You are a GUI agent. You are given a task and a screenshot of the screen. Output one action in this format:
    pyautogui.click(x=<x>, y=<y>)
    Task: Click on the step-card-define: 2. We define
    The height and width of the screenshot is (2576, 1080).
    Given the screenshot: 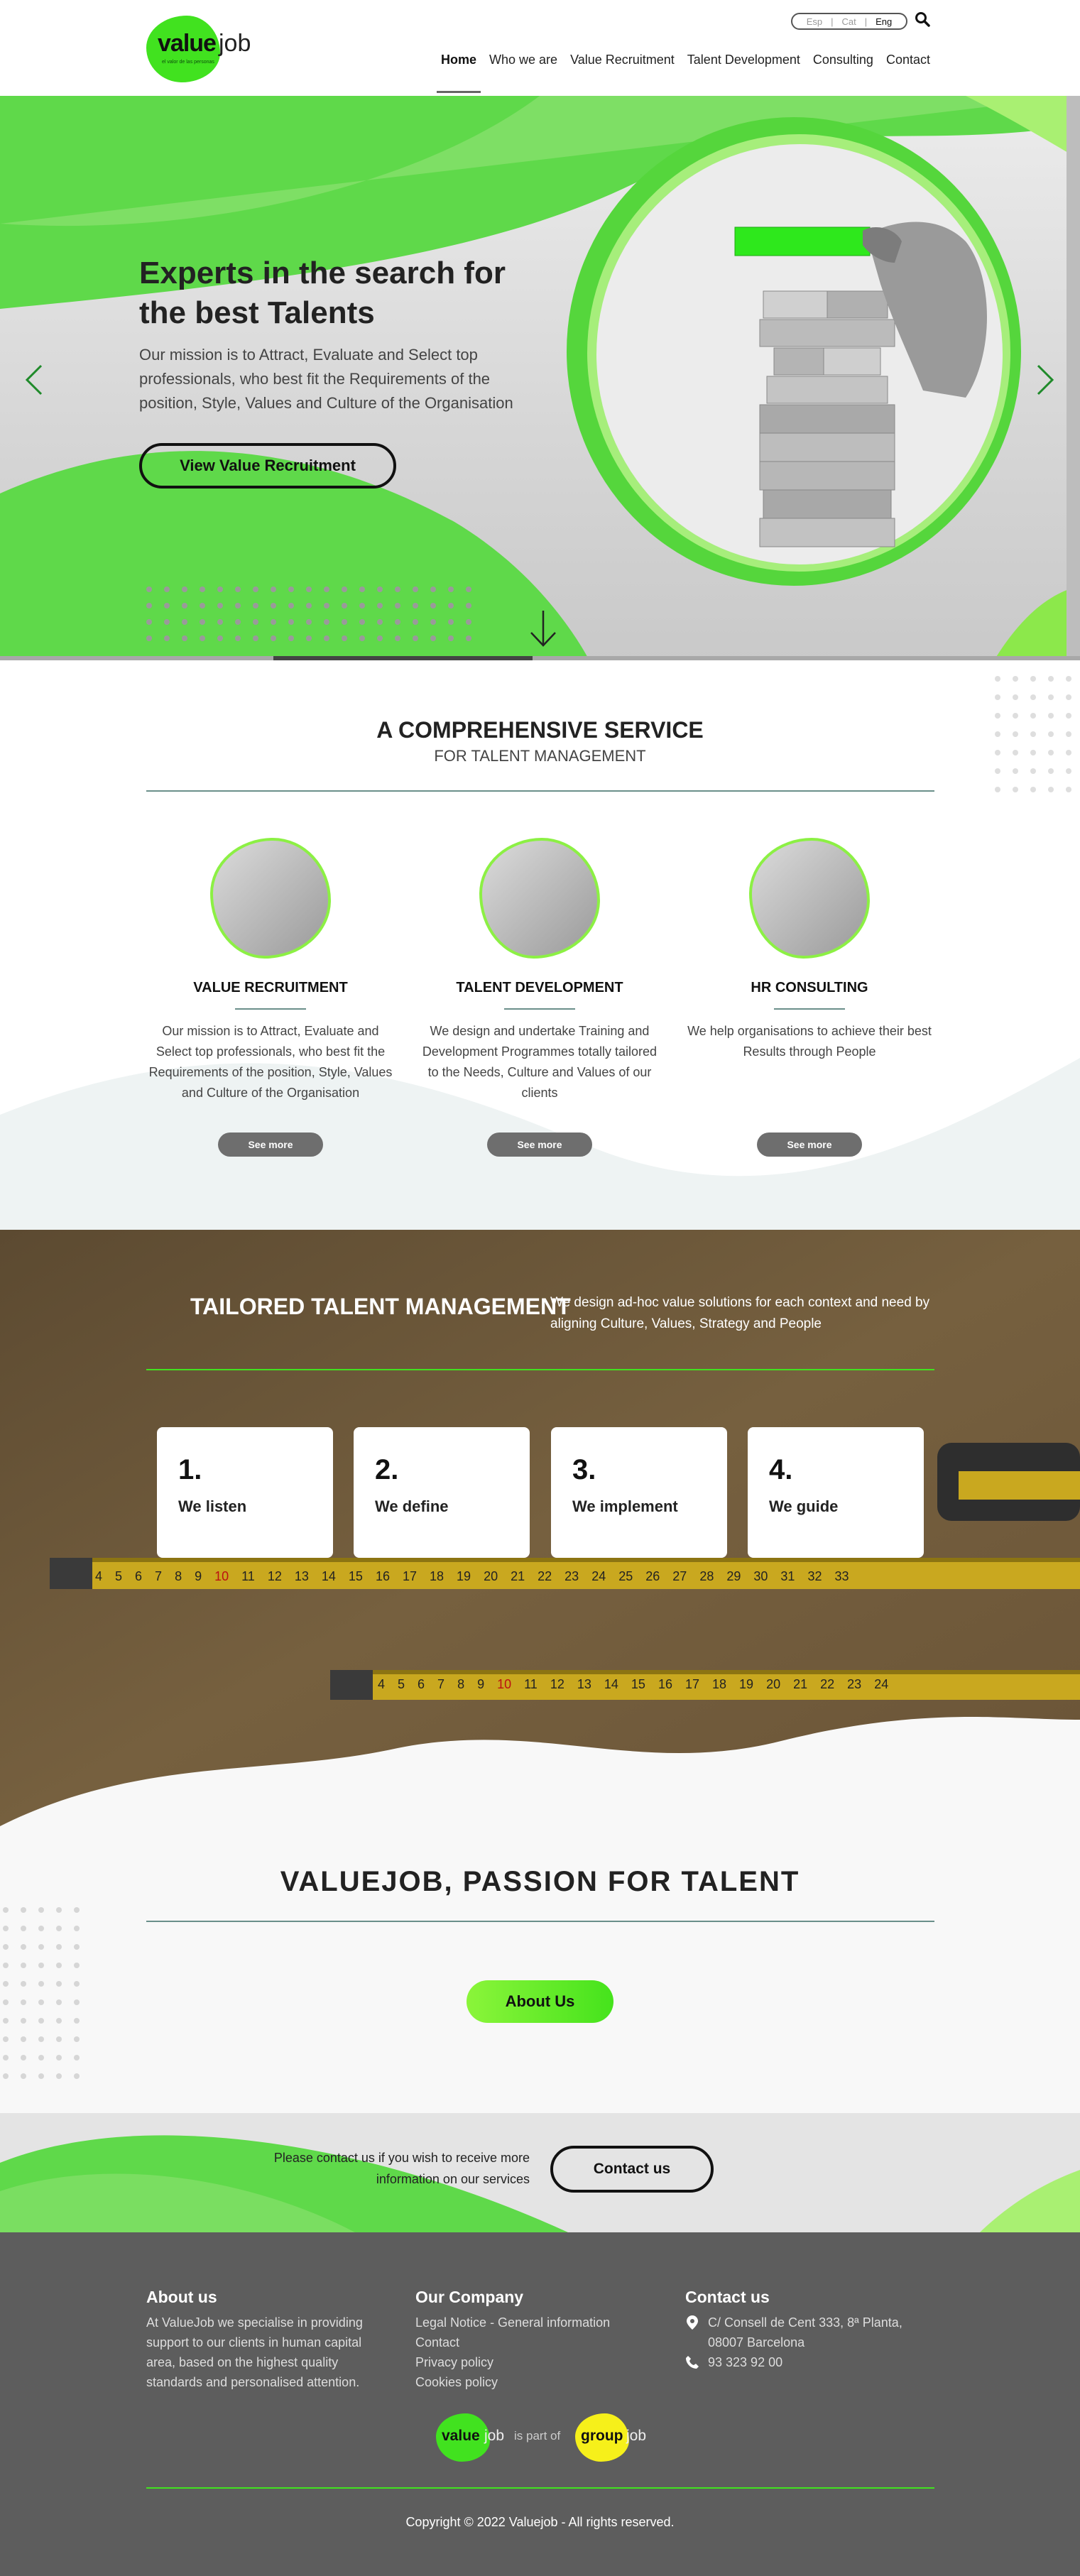 What is the action you would take?
    pyautogui.click(x=442, y=1492)
    